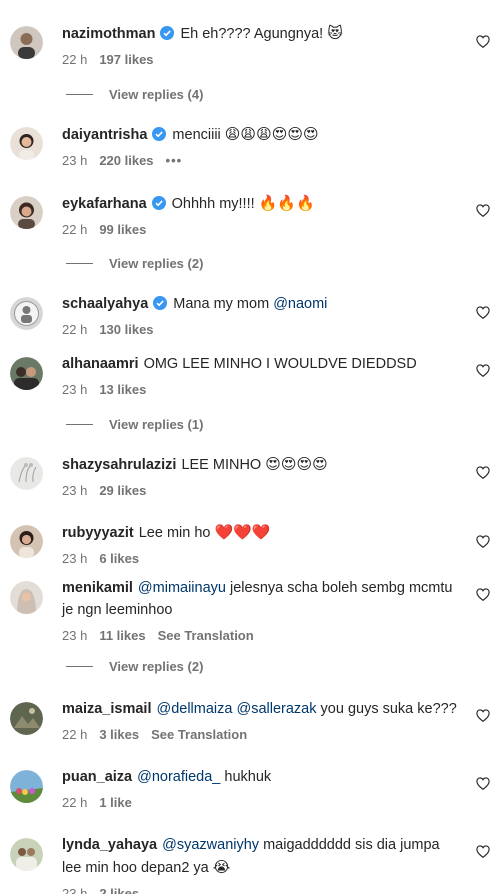 The width and height of the screenshot is (500, 894). I want to click on comment-text: Ohhhh my!!!!, so click(213, 204).